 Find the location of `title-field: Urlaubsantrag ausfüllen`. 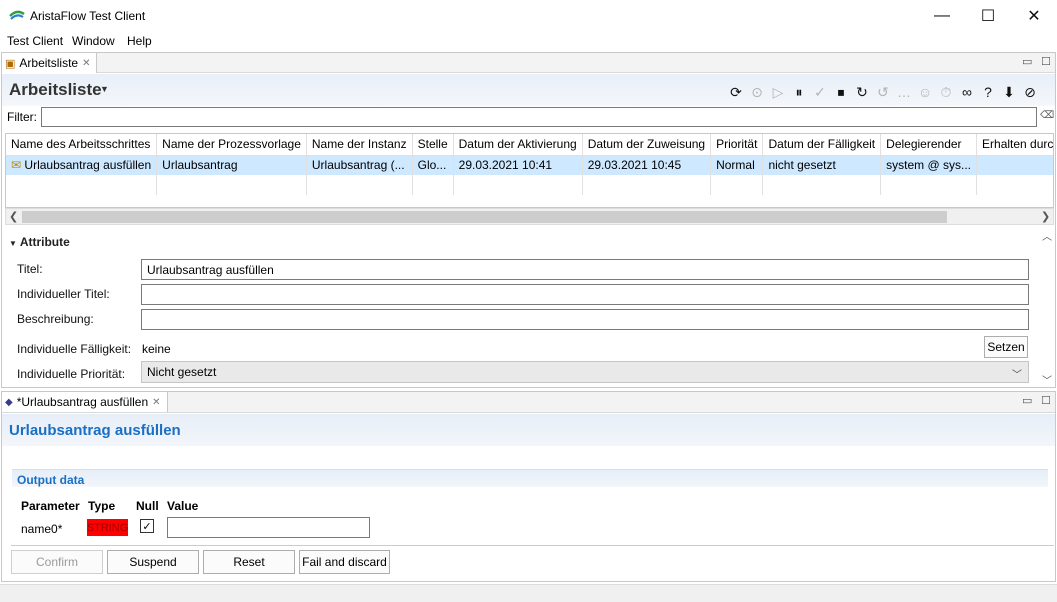

title-field: Urlaubsantrag ausfüllen is located at coordinates (585, 269).